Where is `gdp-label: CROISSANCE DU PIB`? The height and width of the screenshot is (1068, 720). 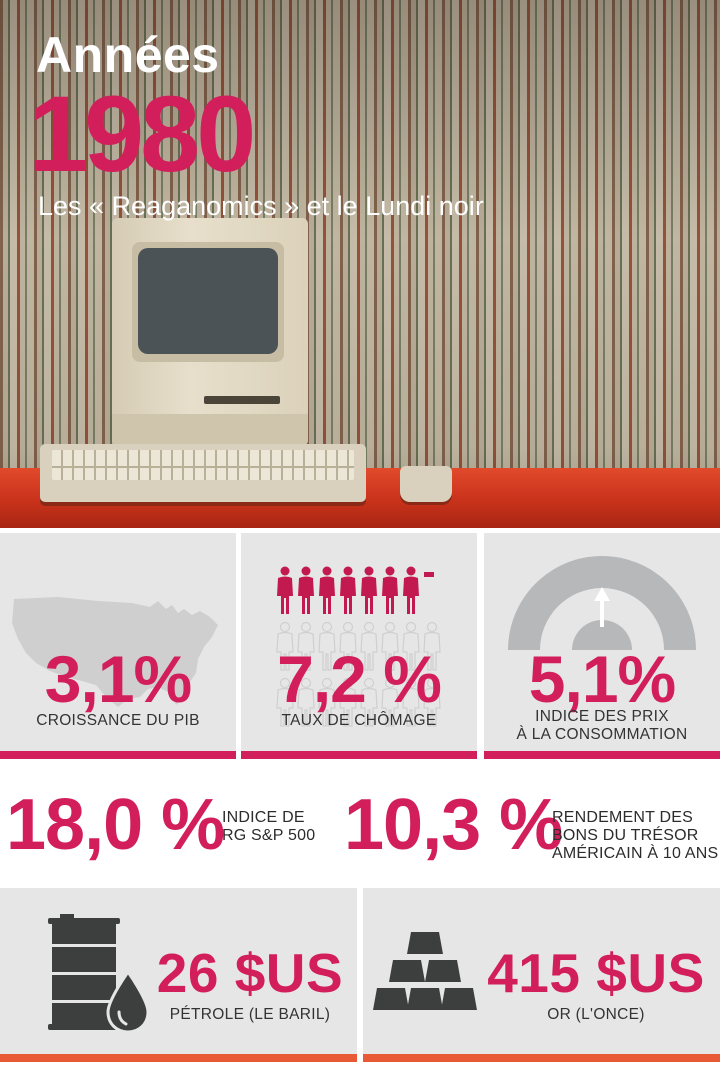
gdp-label: CROISSANCE DU PIB is located at coordinates (118, 720).